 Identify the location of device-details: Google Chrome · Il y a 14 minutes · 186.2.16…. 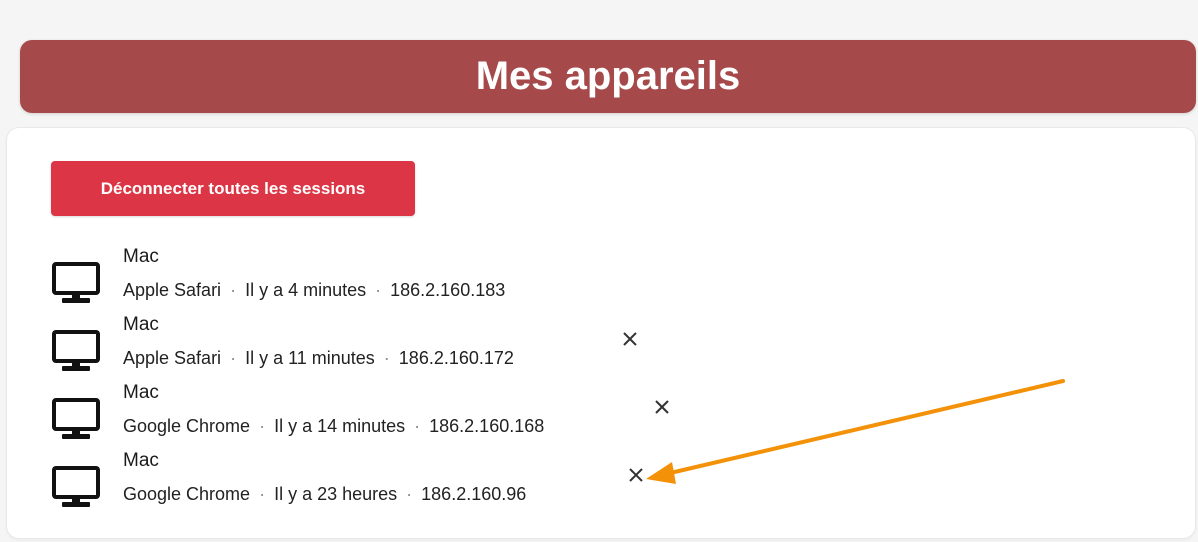
(333, 426).